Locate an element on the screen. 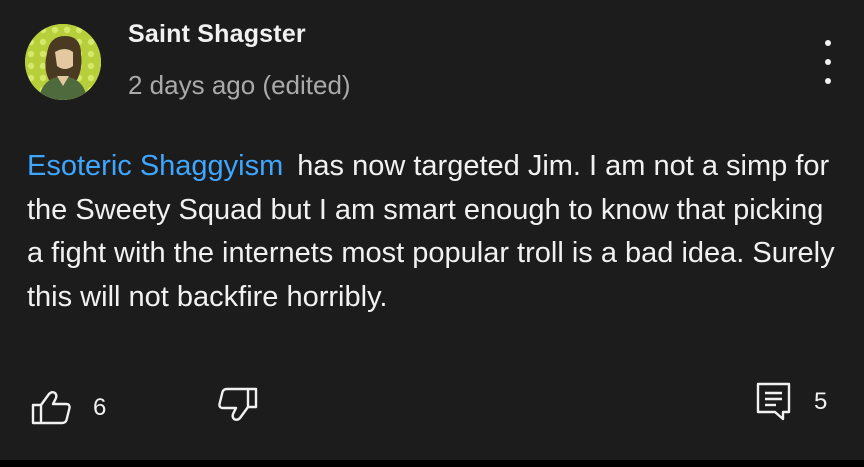  avatar-image is located at coordinates (63, 62).